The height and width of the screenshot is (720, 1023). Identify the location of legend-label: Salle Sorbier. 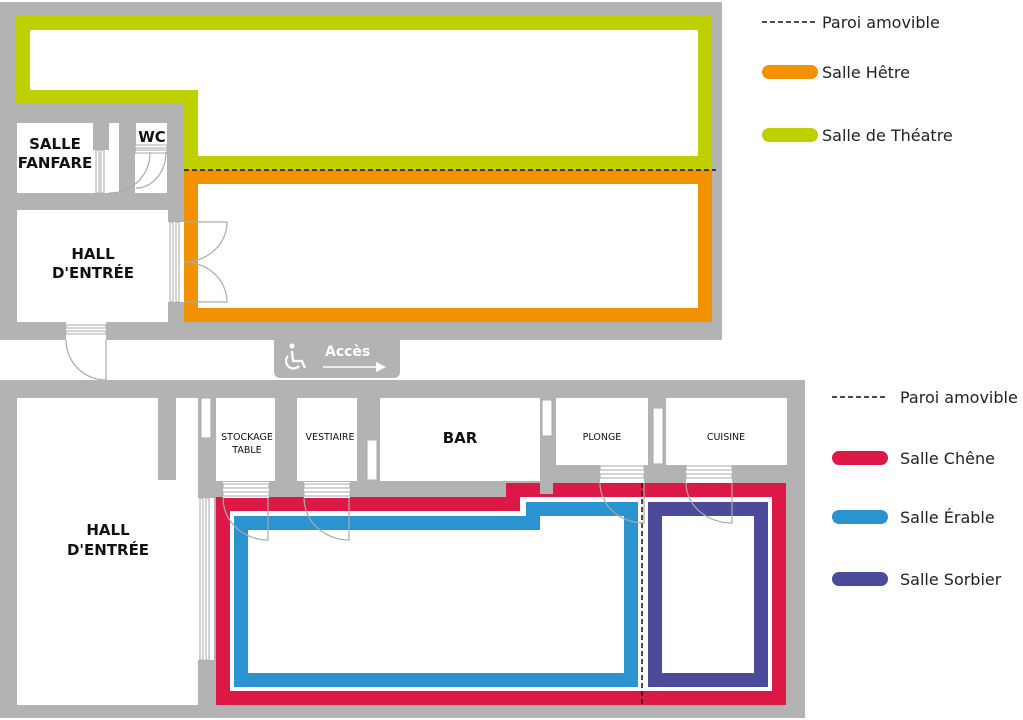
(951, 579).